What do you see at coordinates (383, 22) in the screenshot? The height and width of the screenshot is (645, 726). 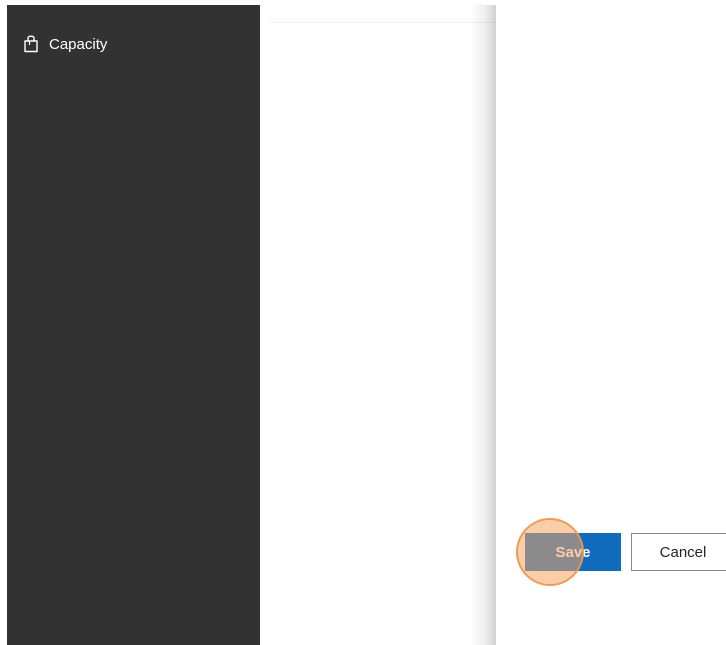 I see `divider` at bounding box center [383, 22].